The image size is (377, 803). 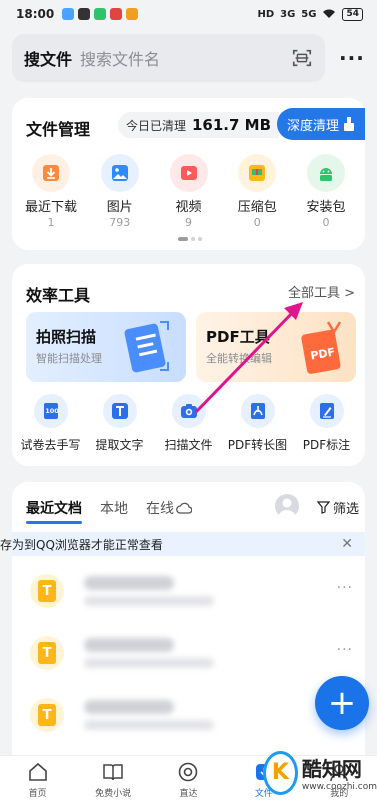 I want to click on status-time: 18:00, so click(x=35, y=14).